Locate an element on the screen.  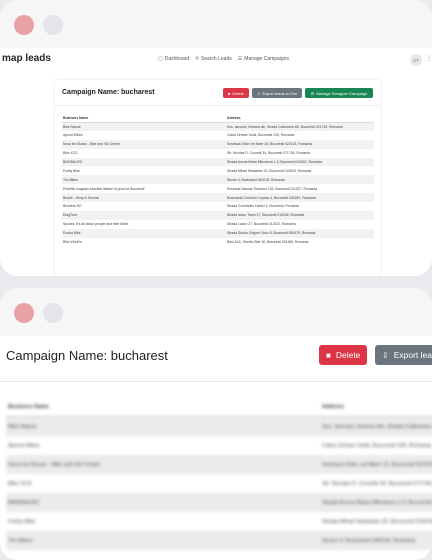
business-name-cell: Funky Bike is located at coordinates (22, 521).